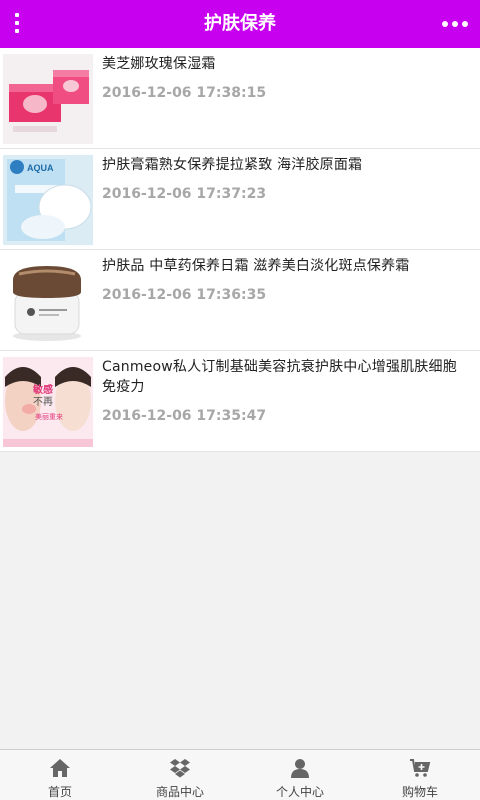  What do you see at coordinates (59, 792) in the screenshot?
I see `nav-home-label: 首页` at bounding box center [59, 792].